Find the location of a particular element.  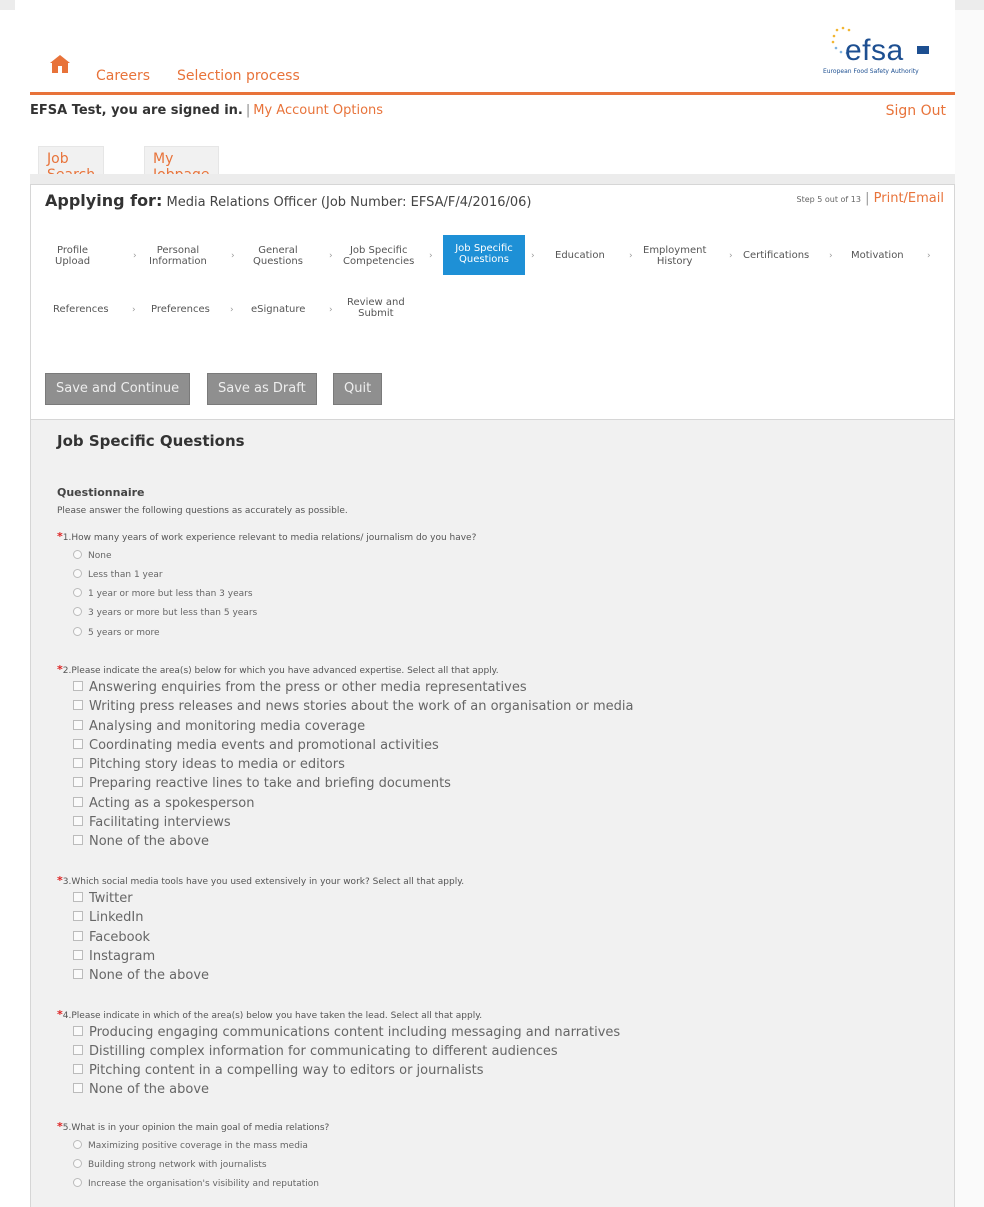

save-and-continue-button: Save and Continue is located at coordinates (118, 389).